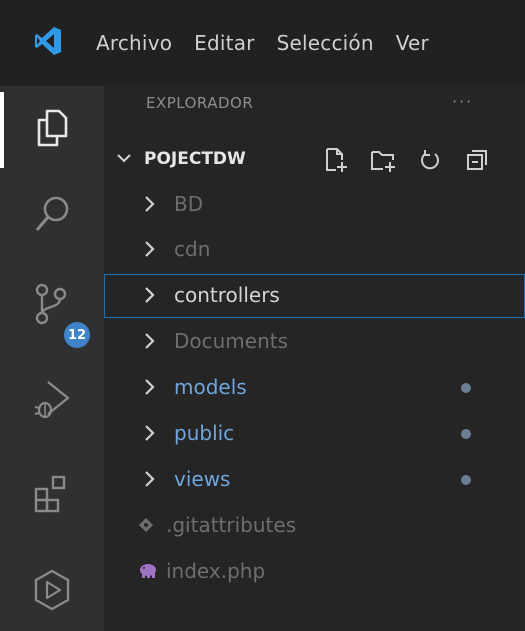 The height and width of the screenshot is (631, 525). Describe the element at coordinates (462, 101) in the screenshot. I see `more-actions-button: ···` at that location.